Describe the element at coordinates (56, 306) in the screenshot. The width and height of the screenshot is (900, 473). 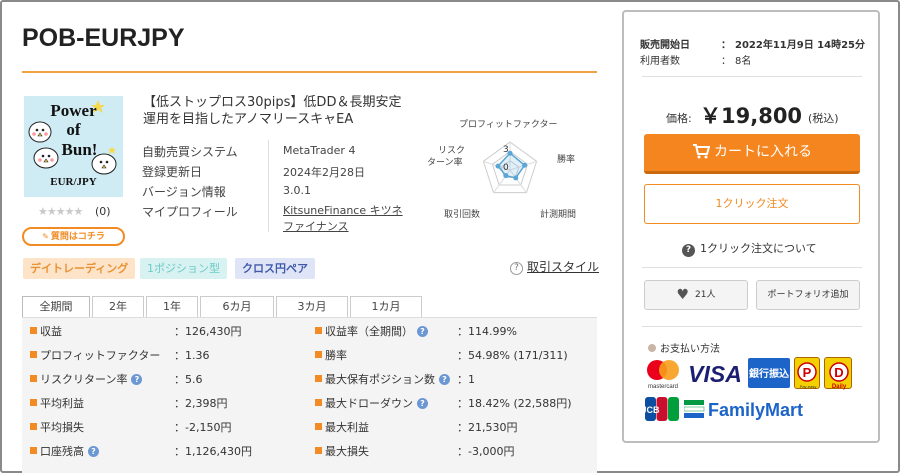
I see `tab-all-period: 全期間` at that location.